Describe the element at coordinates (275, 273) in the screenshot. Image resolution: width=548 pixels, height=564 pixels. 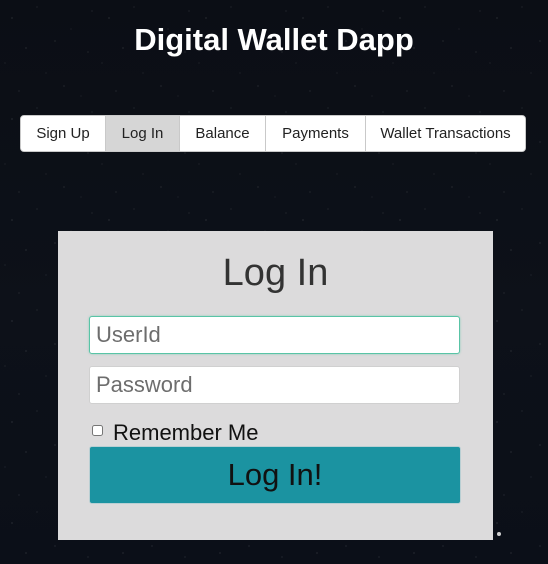
I see `login-heading: Log In` at that location.